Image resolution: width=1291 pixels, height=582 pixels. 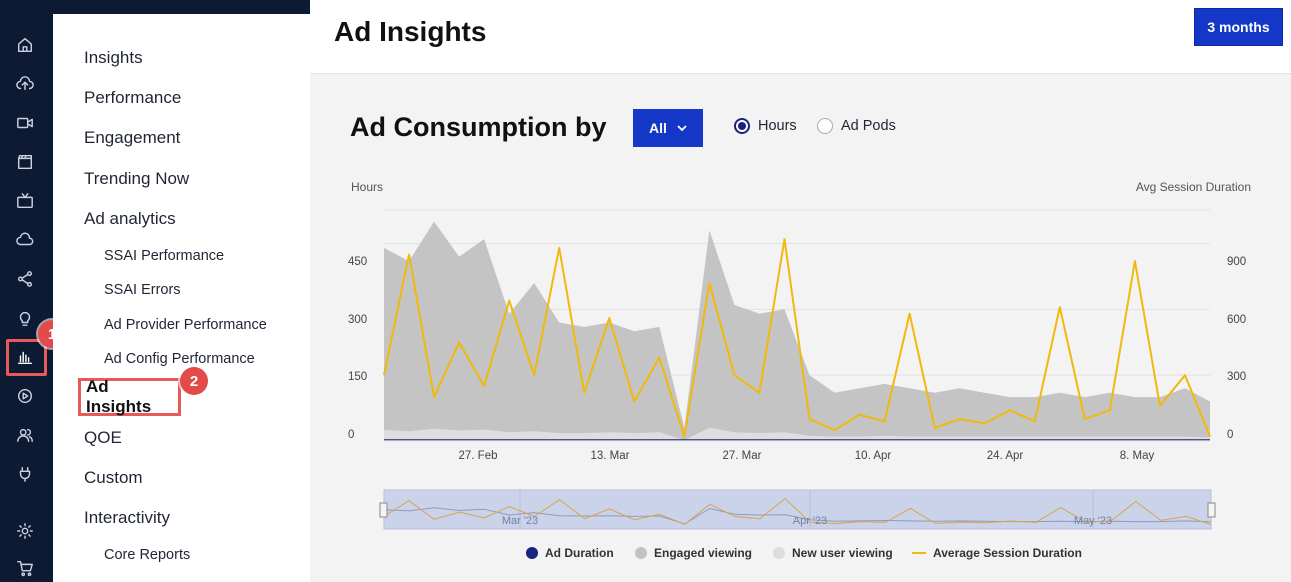 What do you see at coordinates (25, 240) in the screenshot?
I see `cloud-icon` at bounding box center [25, 240].